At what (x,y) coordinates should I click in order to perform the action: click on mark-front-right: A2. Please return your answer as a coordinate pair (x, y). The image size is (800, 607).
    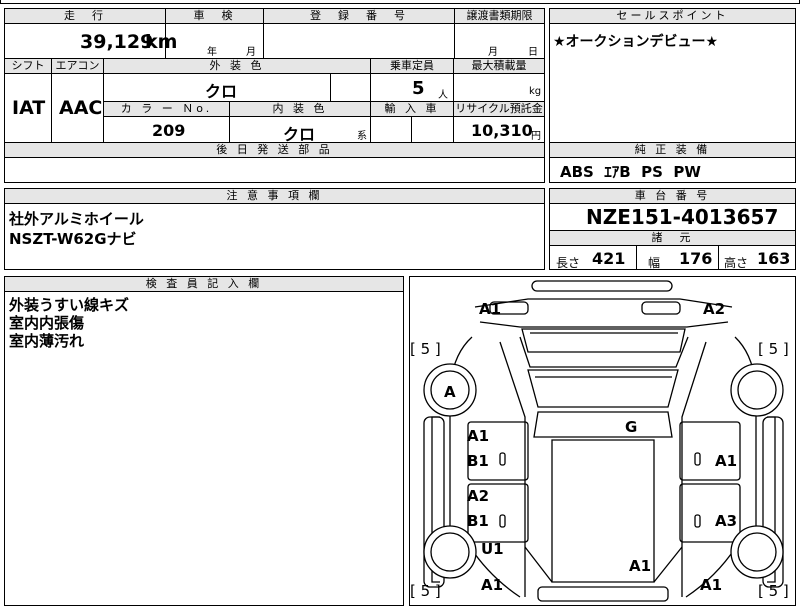
    Looking at the image, I should click on (714, 309).